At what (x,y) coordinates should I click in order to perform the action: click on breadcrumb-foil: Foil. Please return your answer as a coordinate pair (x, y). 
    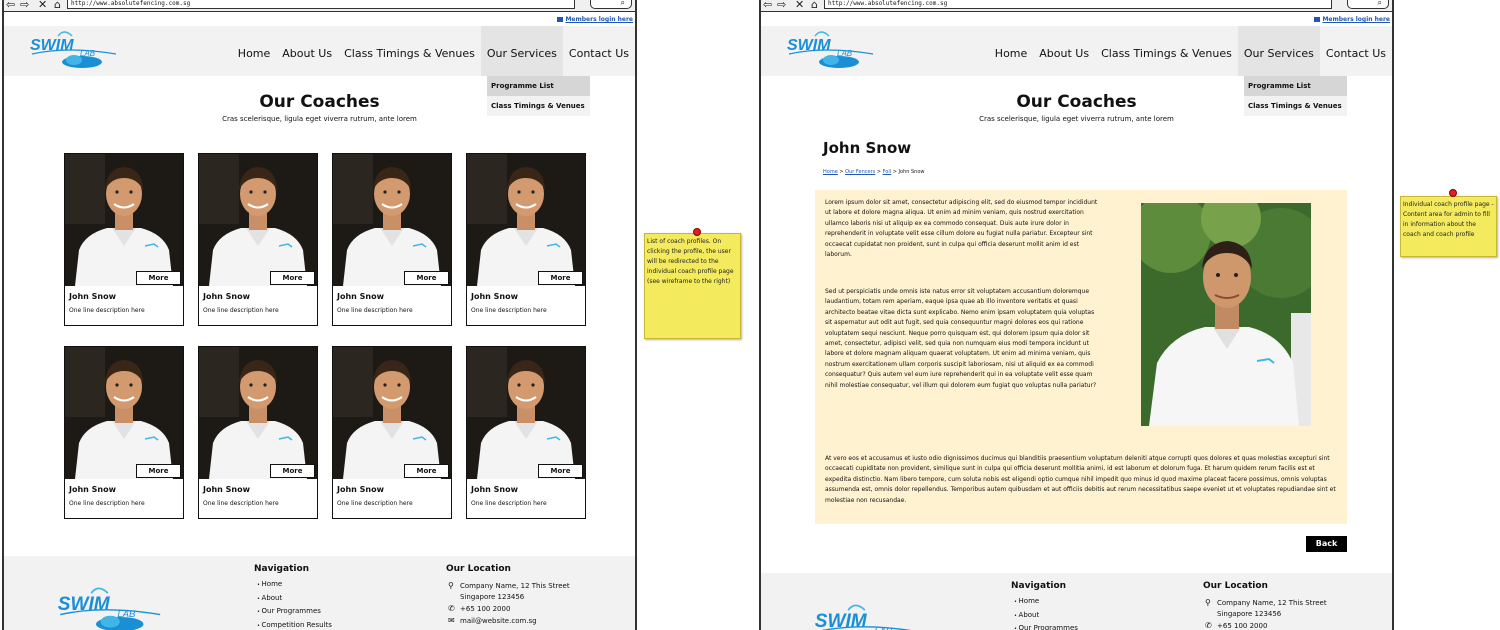
    Looking at the image, I should click on (887, 172).